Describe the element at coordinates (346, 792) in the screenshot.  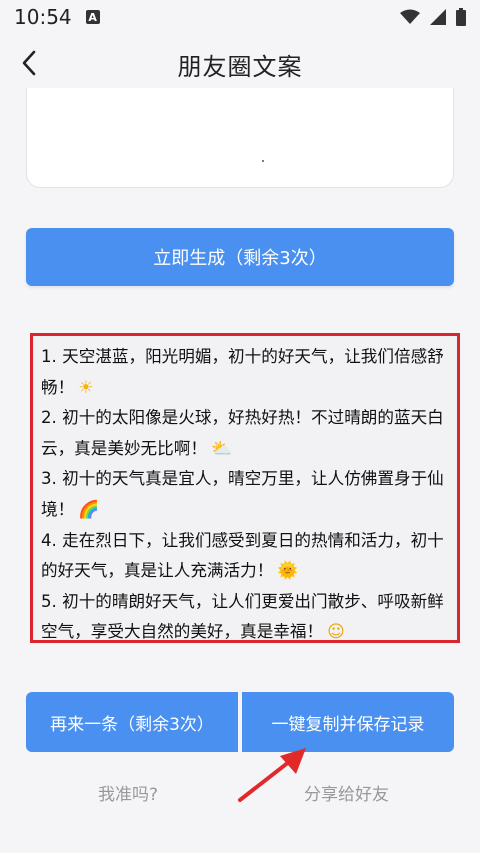
I see `share-link: 分享给好友` at that location.